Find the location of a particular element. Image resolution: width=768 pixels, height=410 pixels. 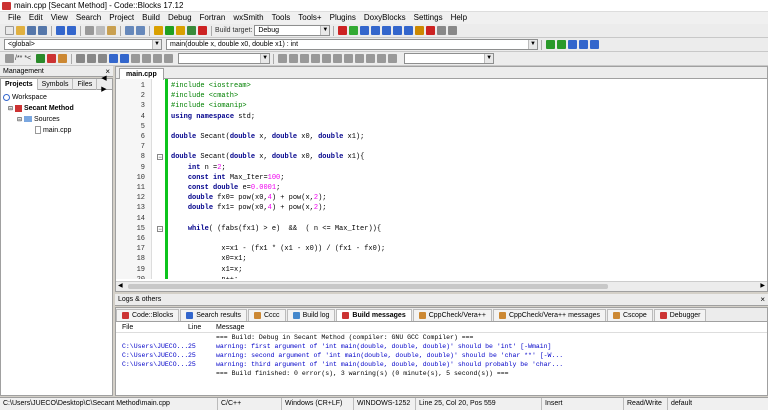

step-out-icon is located at coordinates (387, 30).